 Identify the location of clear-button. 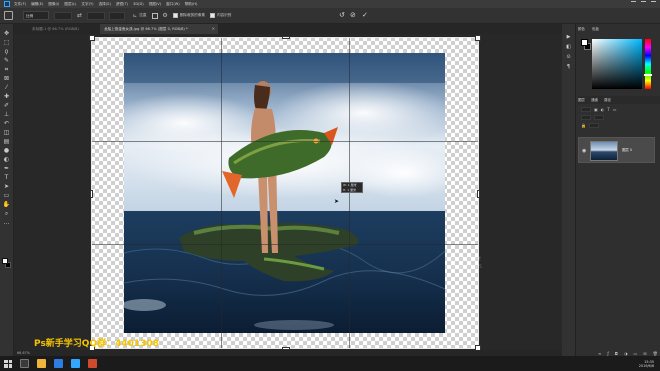
(117, 15).